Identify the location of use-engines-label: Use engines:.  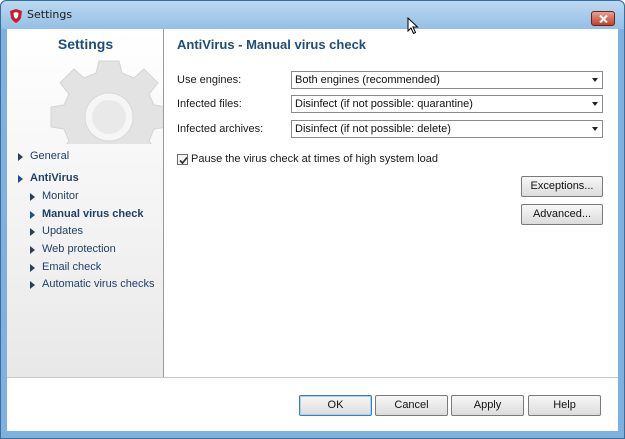
(209, 80).